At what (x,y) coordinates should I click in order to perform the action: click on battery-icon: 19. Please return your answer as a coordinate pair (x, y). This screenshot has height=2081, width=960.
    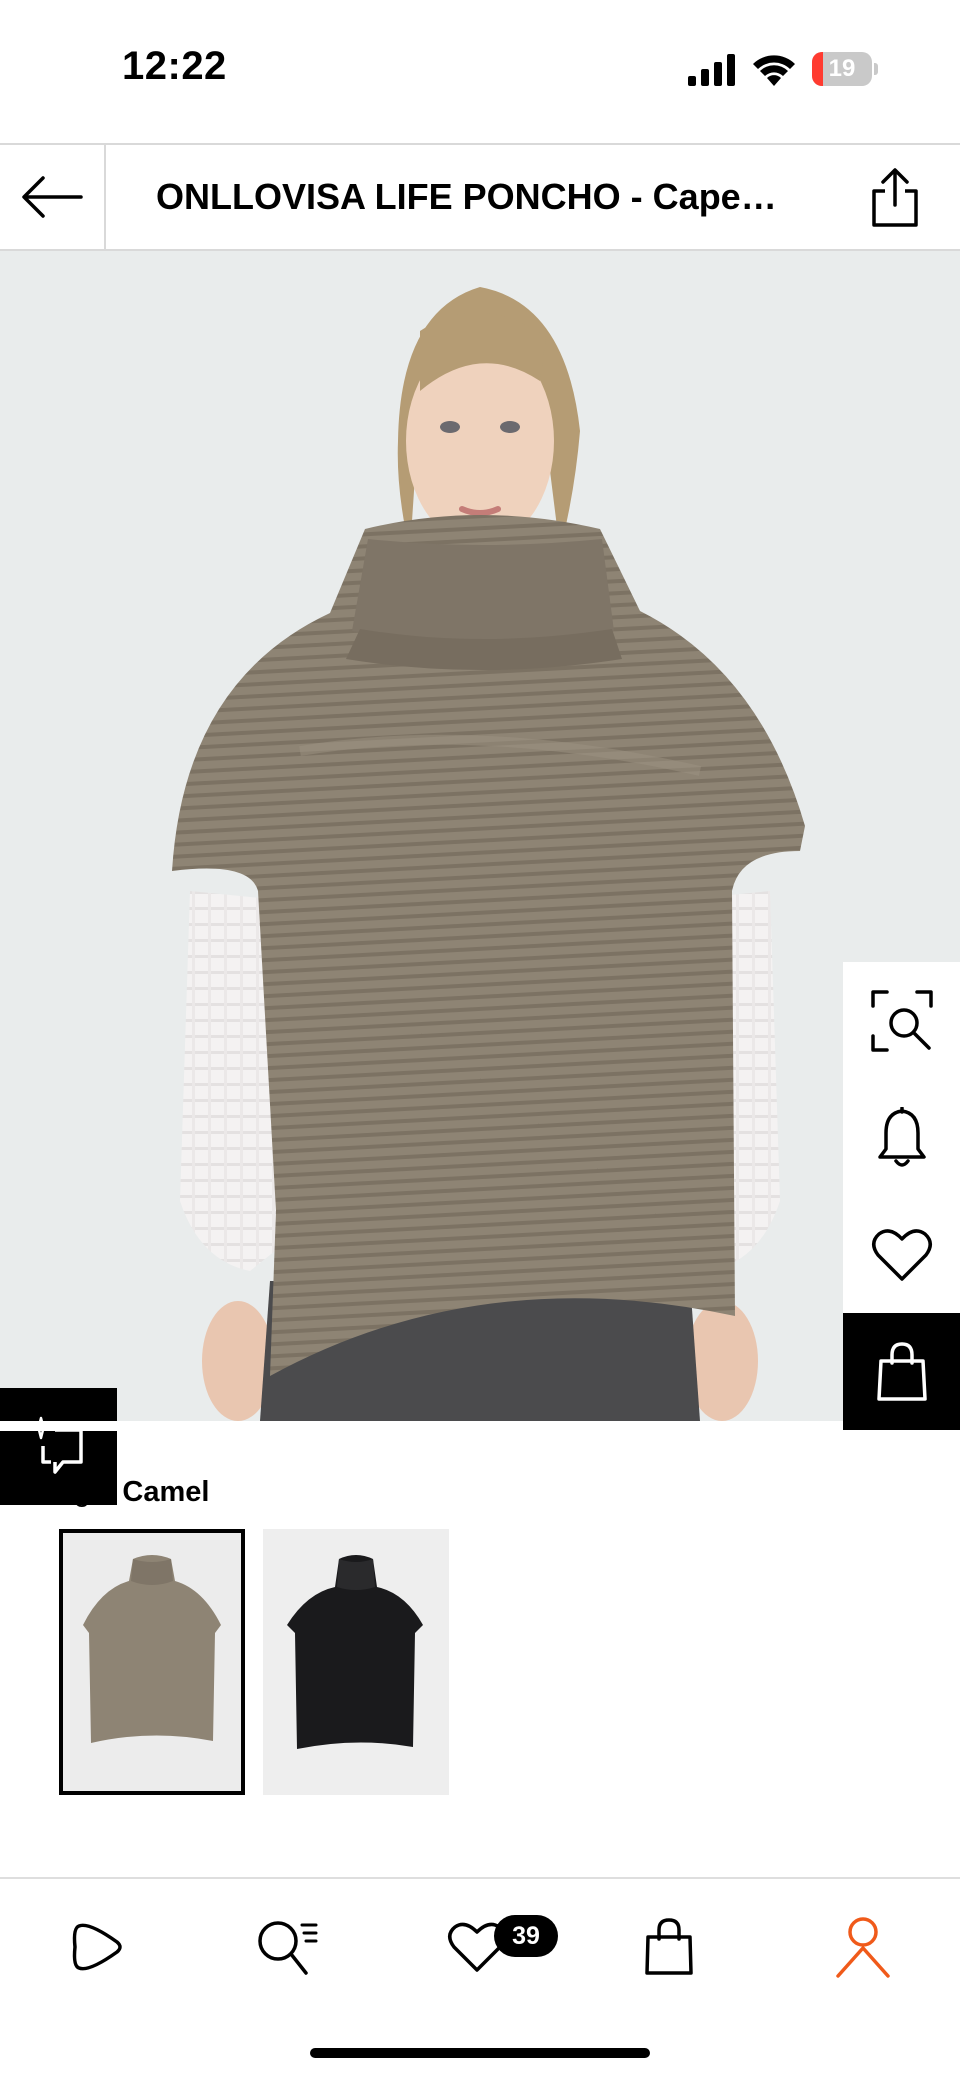
    Looking at the image, I should click on (845, 69).